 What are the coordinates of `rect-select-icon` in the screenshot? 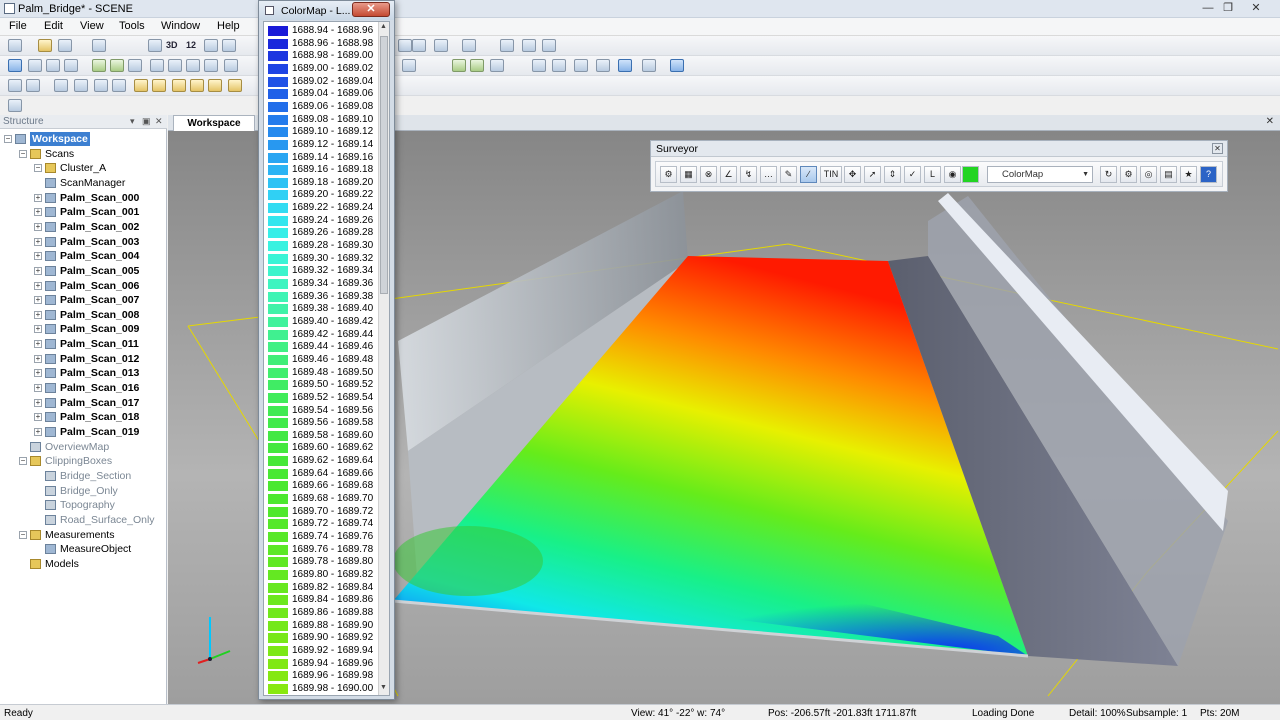 It's located at (141, 85).